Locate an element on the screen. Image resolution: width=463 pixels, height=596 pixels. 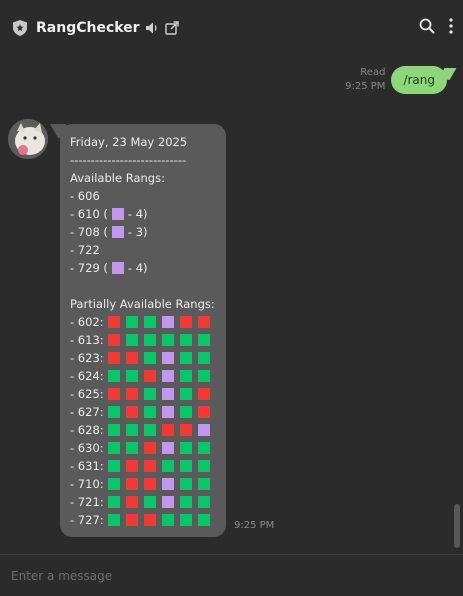
available-rang-suffix: - 3) is located at coordinates (137, 232).